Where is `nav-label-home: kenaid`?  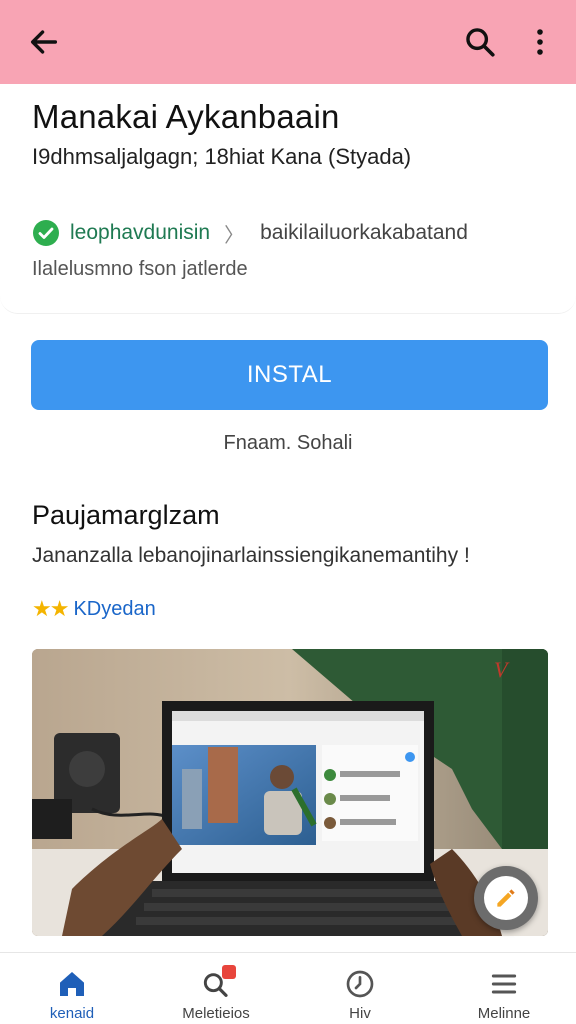
nav-label-home: kenaid is located at coordinates (72, 1013).